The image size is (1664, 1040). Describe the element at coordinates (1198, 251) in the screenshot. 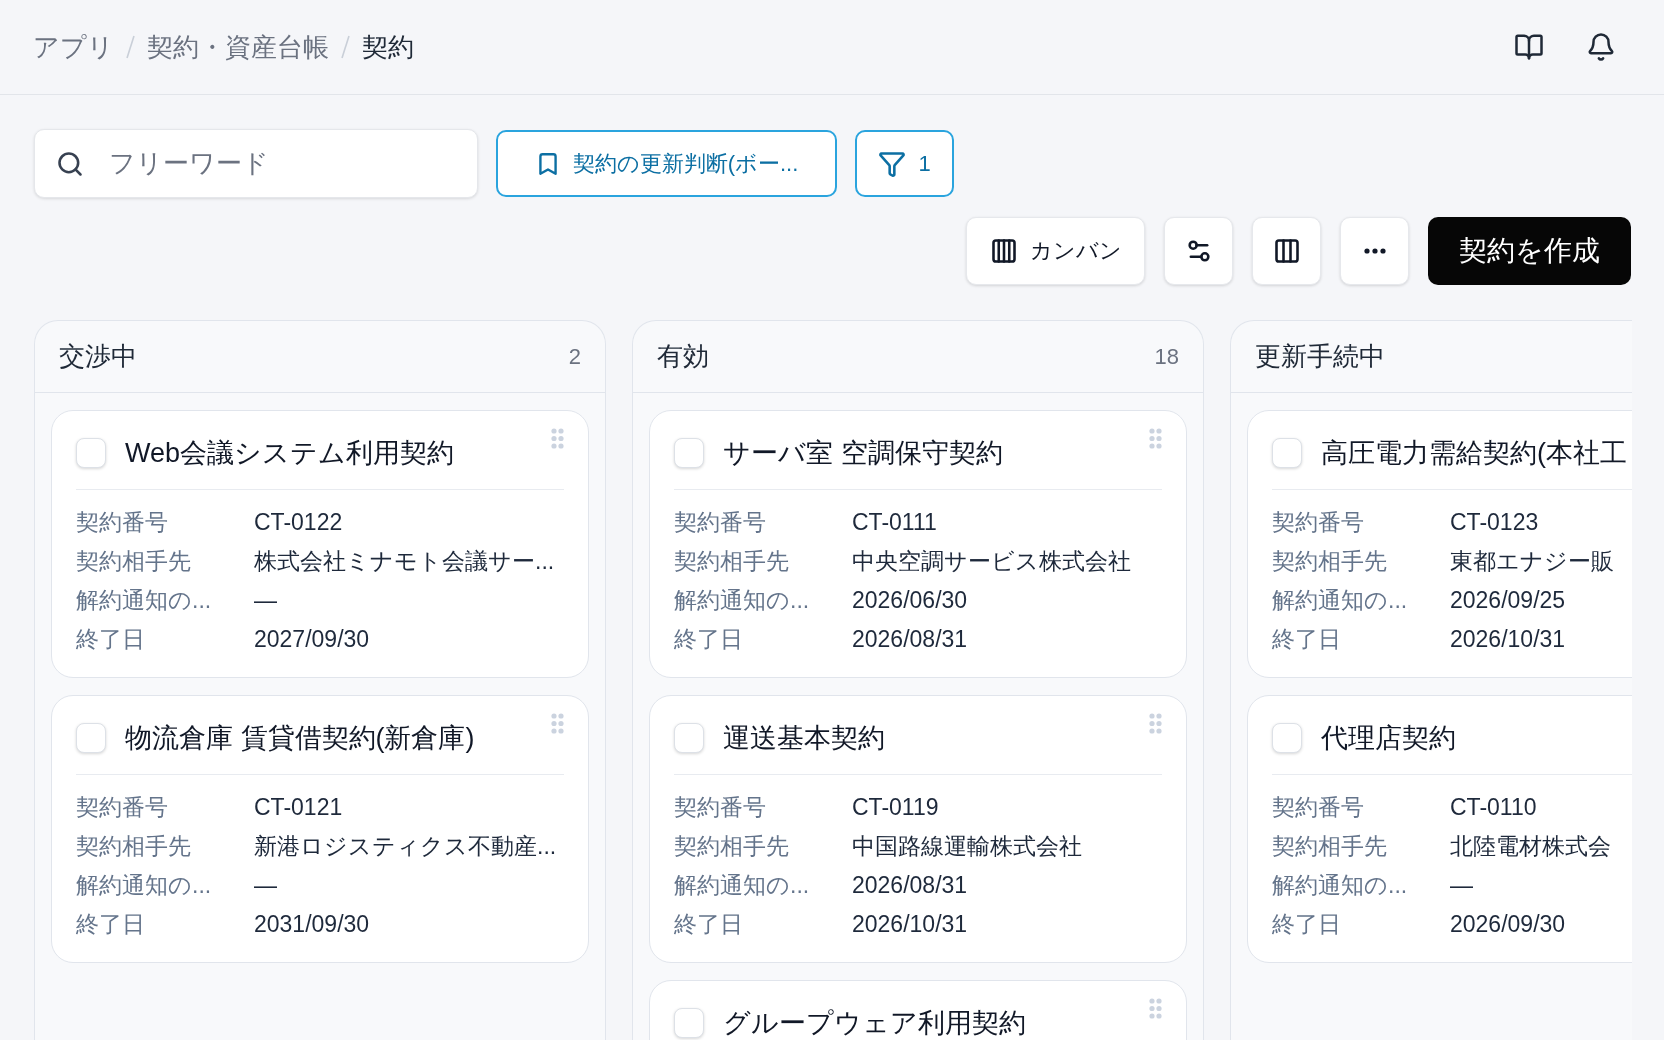

I see `settings-button` at that location.